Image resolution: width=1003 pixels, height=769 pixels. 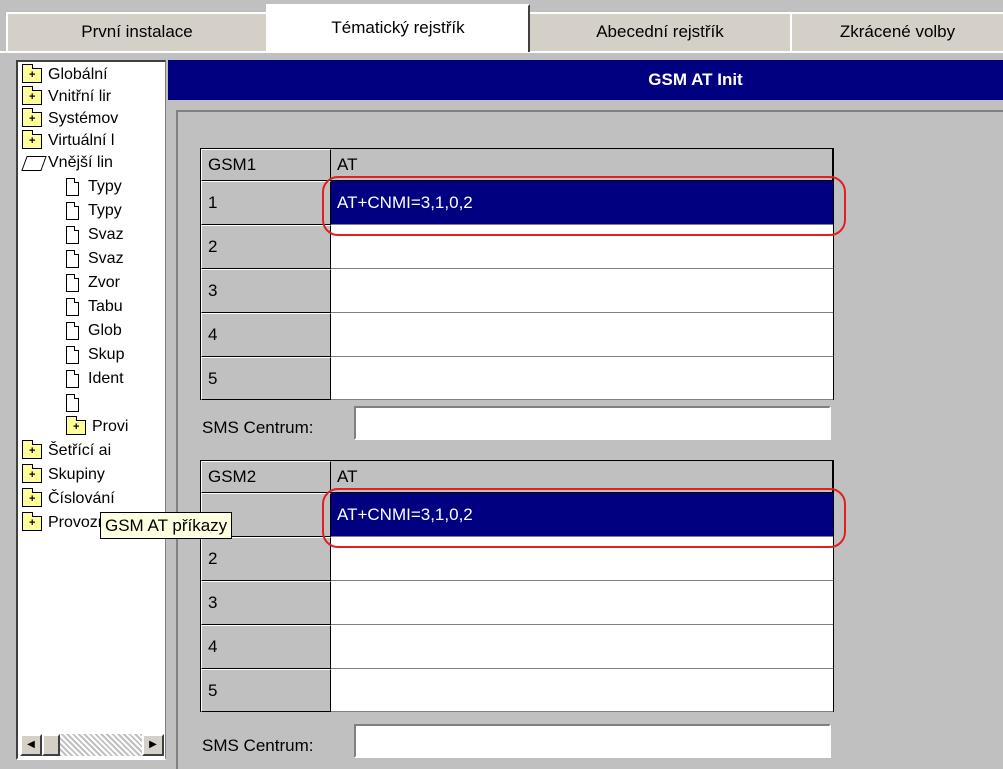 I want to click on gsm2-row-number: 2, so click(x=266, y=559).